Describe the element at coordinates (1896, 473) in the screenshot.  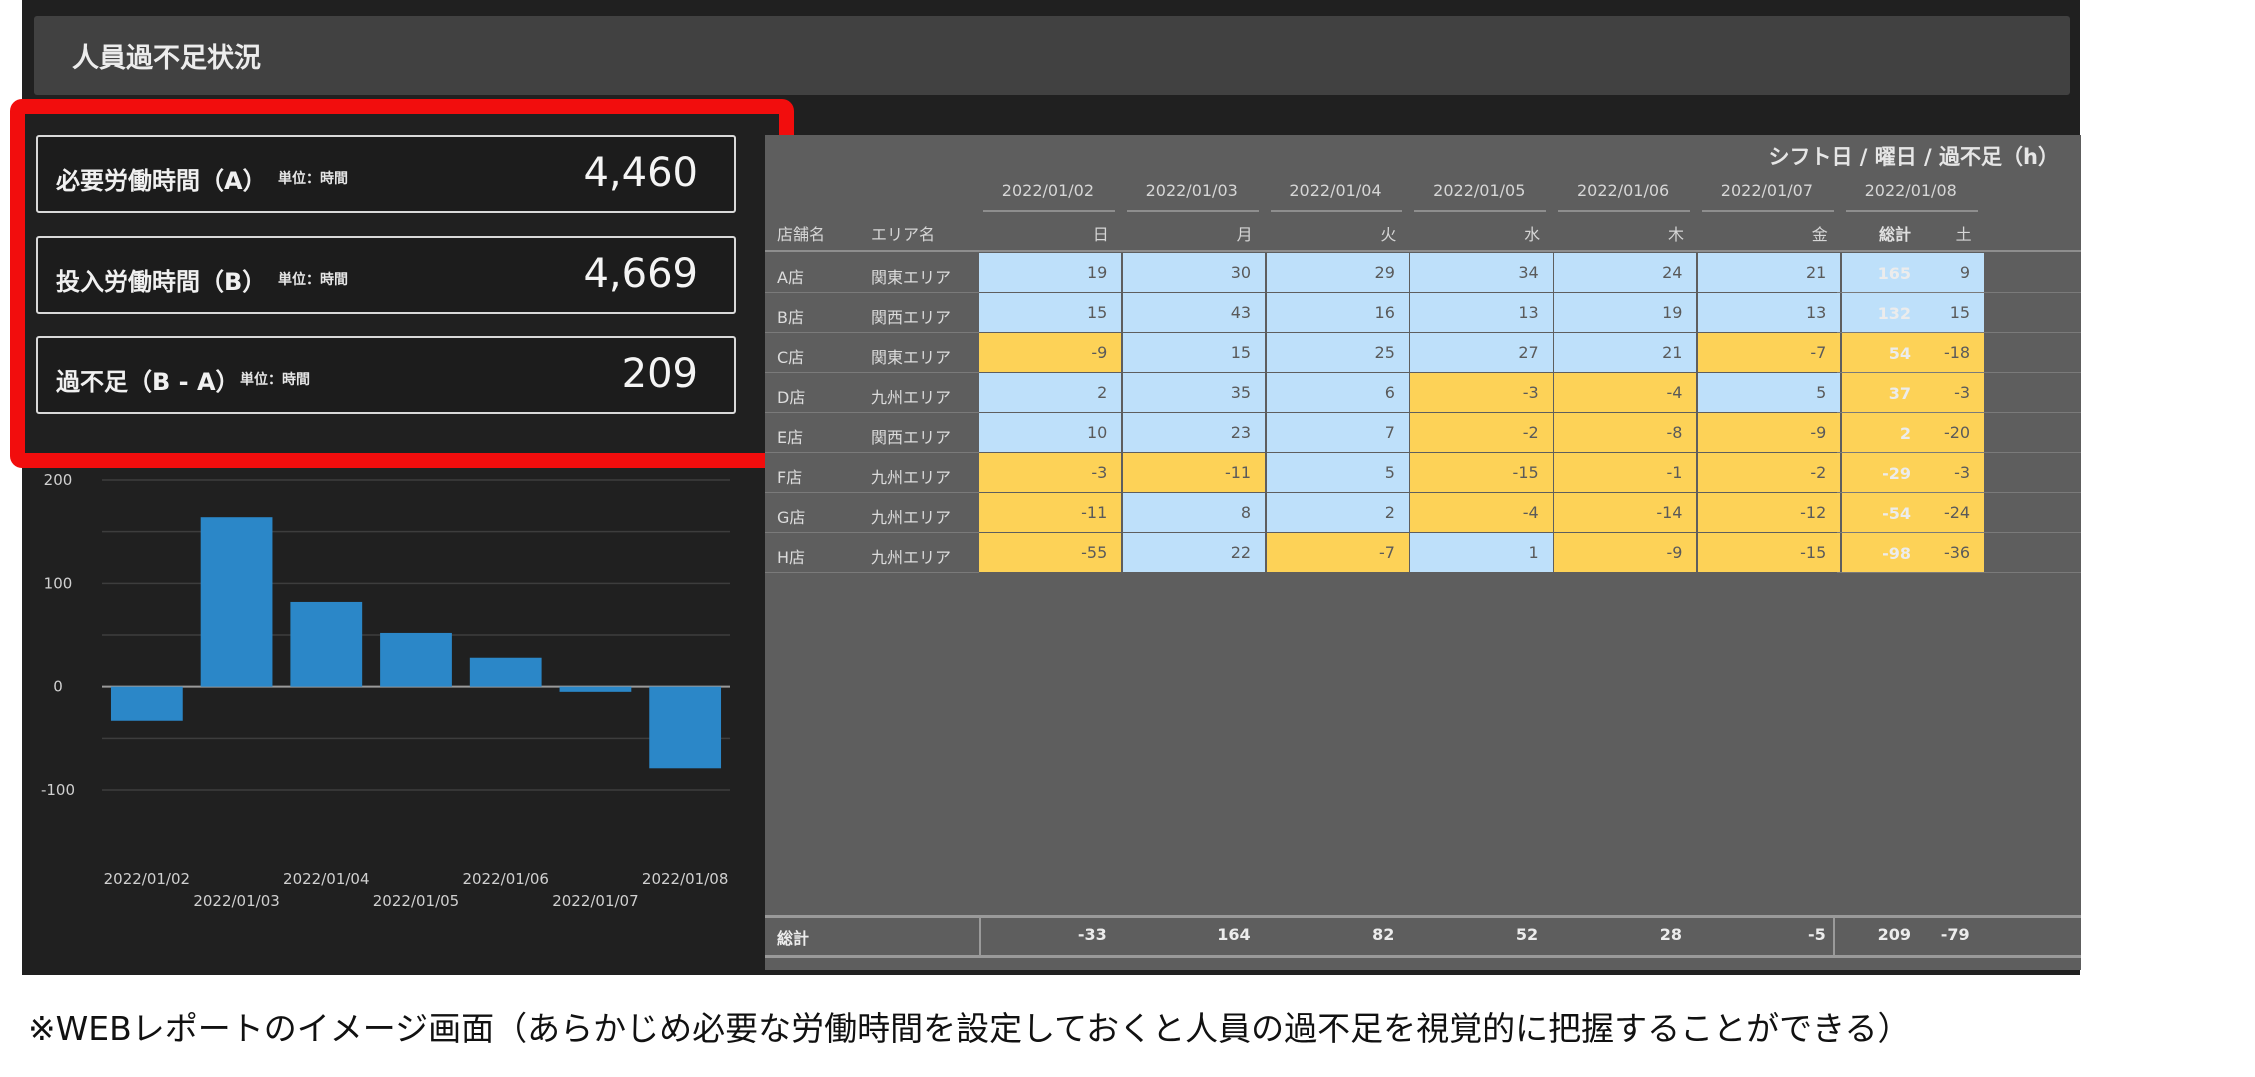
I see `row-total: -29` at that location.